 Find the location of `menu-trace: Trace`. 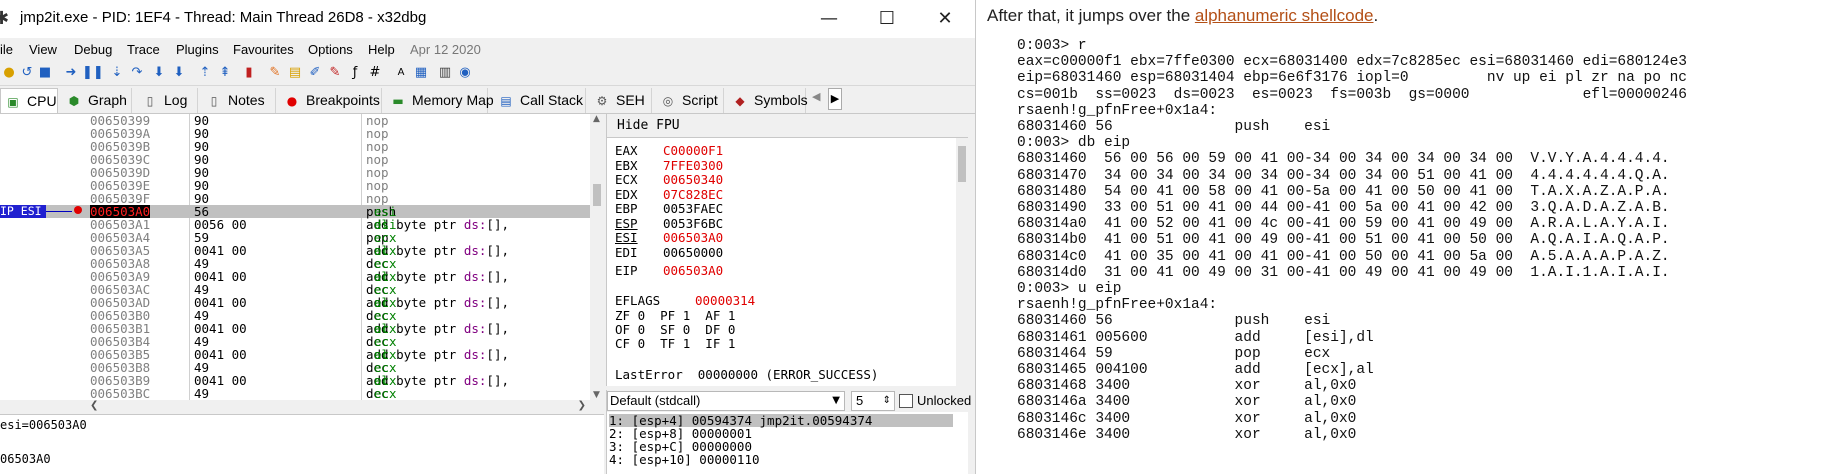

menu-trace: Trace is located at coordinates (143, 49).